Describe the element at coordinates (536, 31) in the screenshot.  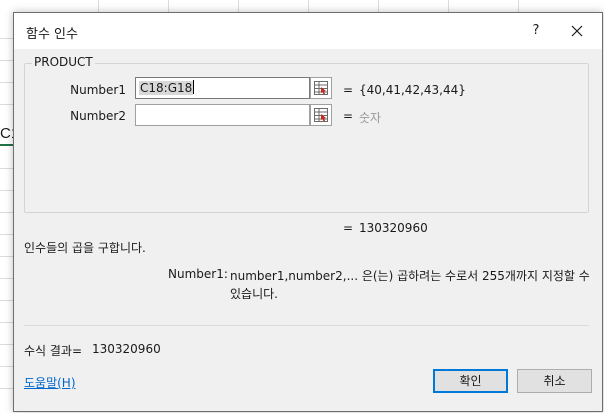
I see `help-button: ?` at that location.